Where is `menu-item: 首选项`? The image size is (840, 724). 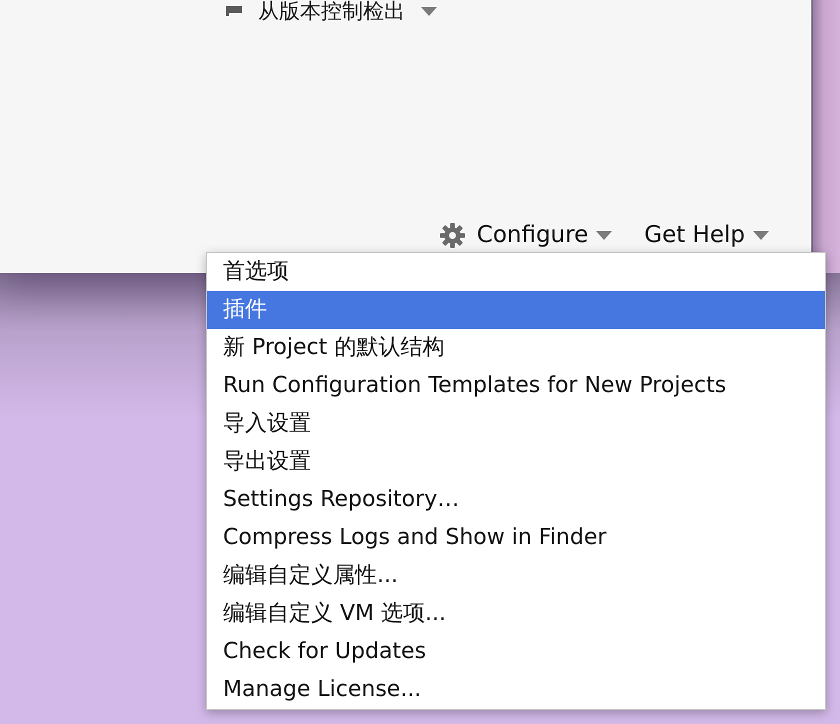
menu-item: 首选项 is located at coordinates (516, 272).